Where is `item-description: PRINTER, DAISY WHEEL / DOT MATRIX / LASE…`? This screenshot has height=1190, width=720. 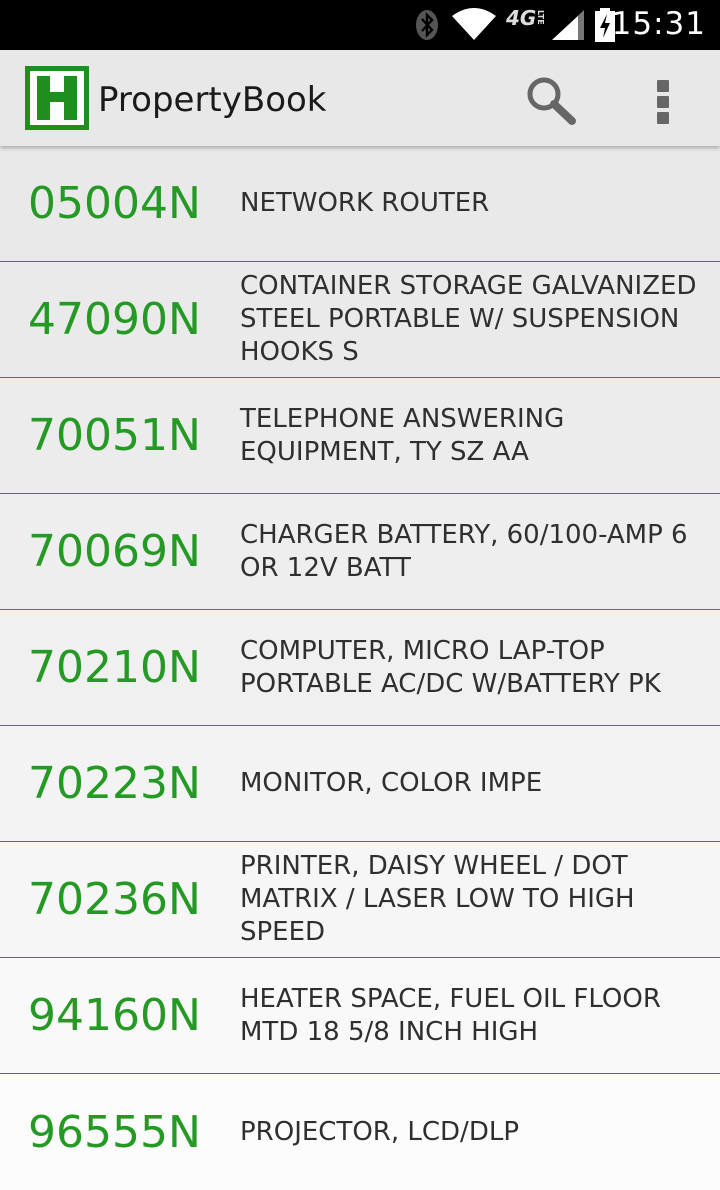 item-description: PRINTER, DAISY WHEEL / DOT MATRIX / LASE… is located at coordinates (437, 899).